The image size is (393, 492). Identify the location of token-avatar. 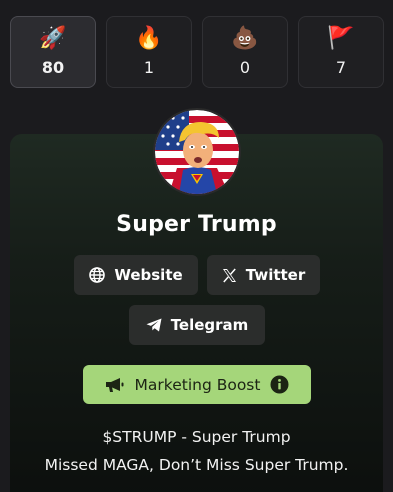
(197, 152).